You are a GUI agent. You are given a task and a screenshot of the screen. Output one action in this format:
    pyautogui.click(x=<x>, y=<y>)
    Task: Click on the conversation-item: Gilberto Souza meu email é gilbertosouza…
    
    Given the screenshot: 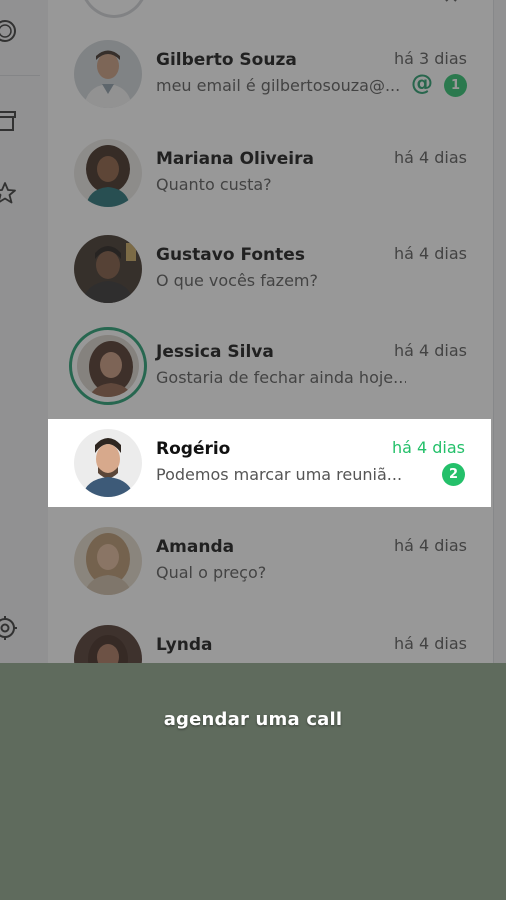 What is the action you would take?
    pyautogui.click(x=270, y=74)
    